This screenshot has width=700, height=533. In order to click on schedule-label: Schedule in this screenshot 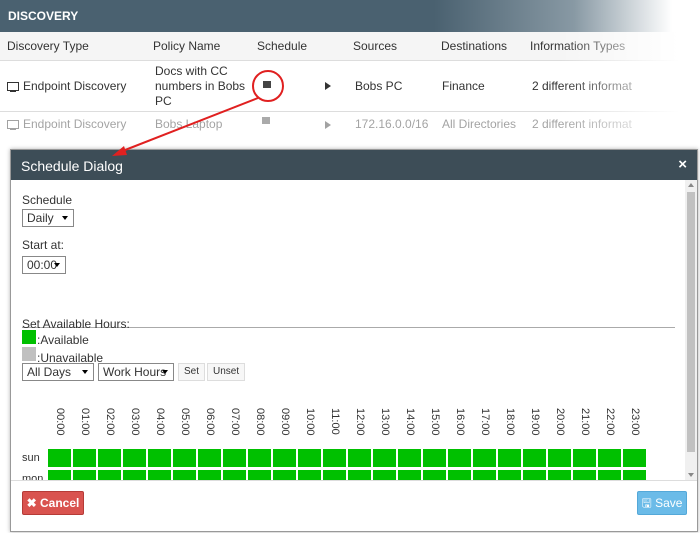, I will do `click(47, 200)`.